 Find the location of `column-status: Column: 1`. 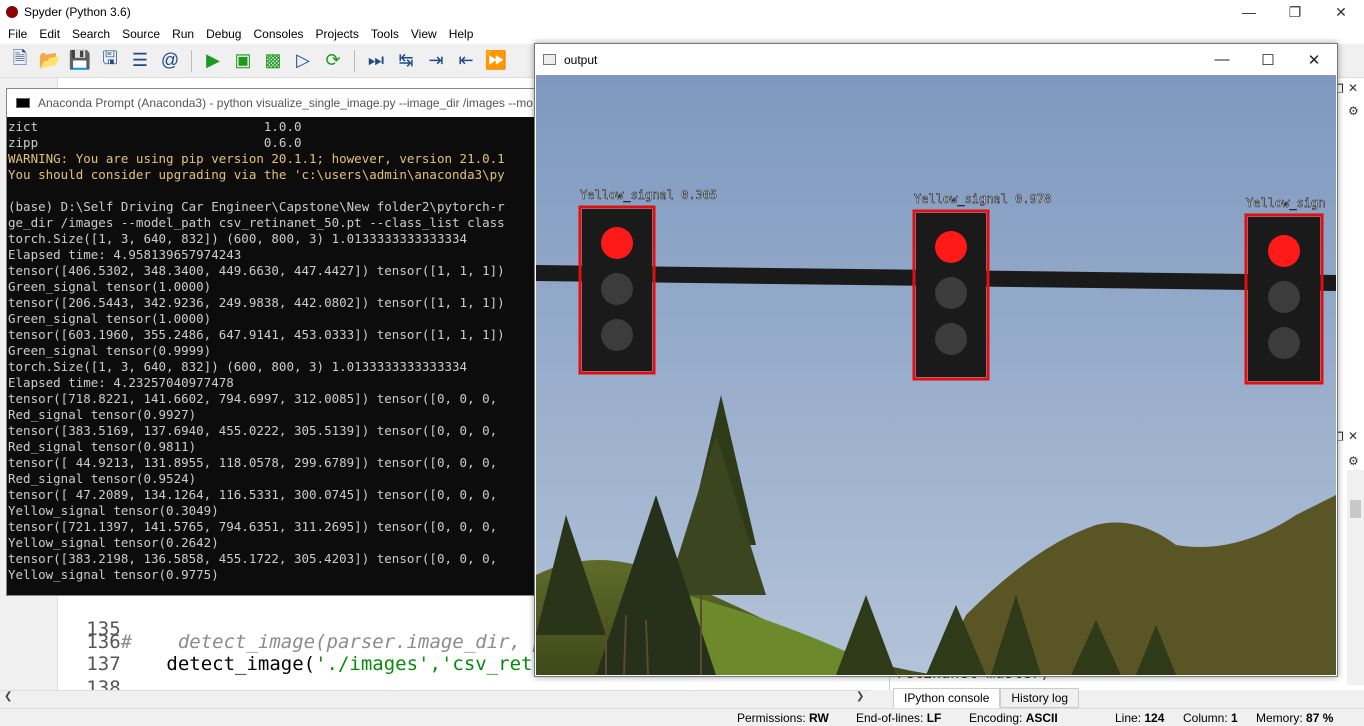

column-status: Column: 1 is located at coordinates (1210, 718).